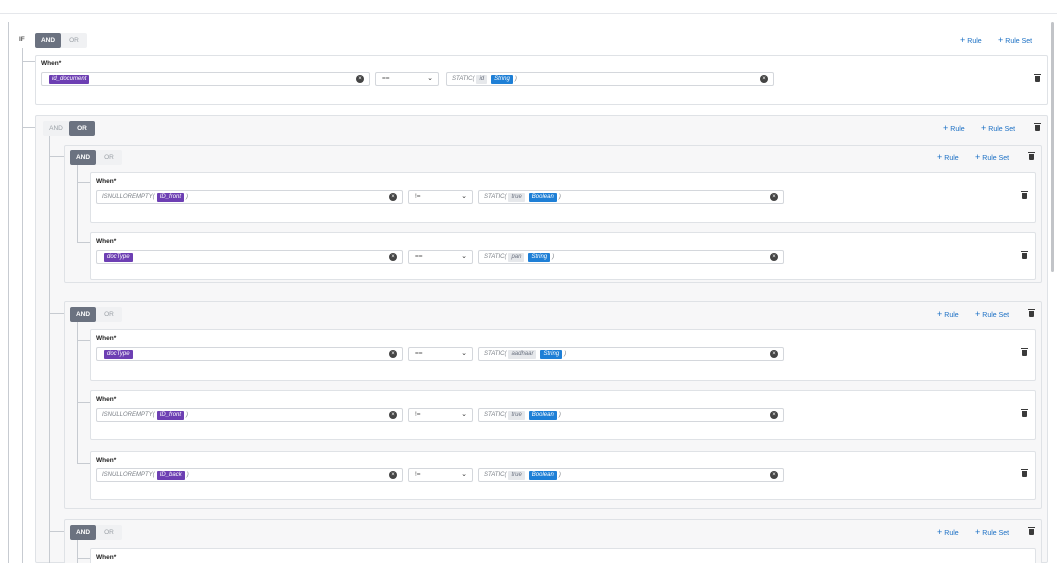  Describe the element at coordinates (528, 13) in the screenshot. I see `top-divider` at that location.